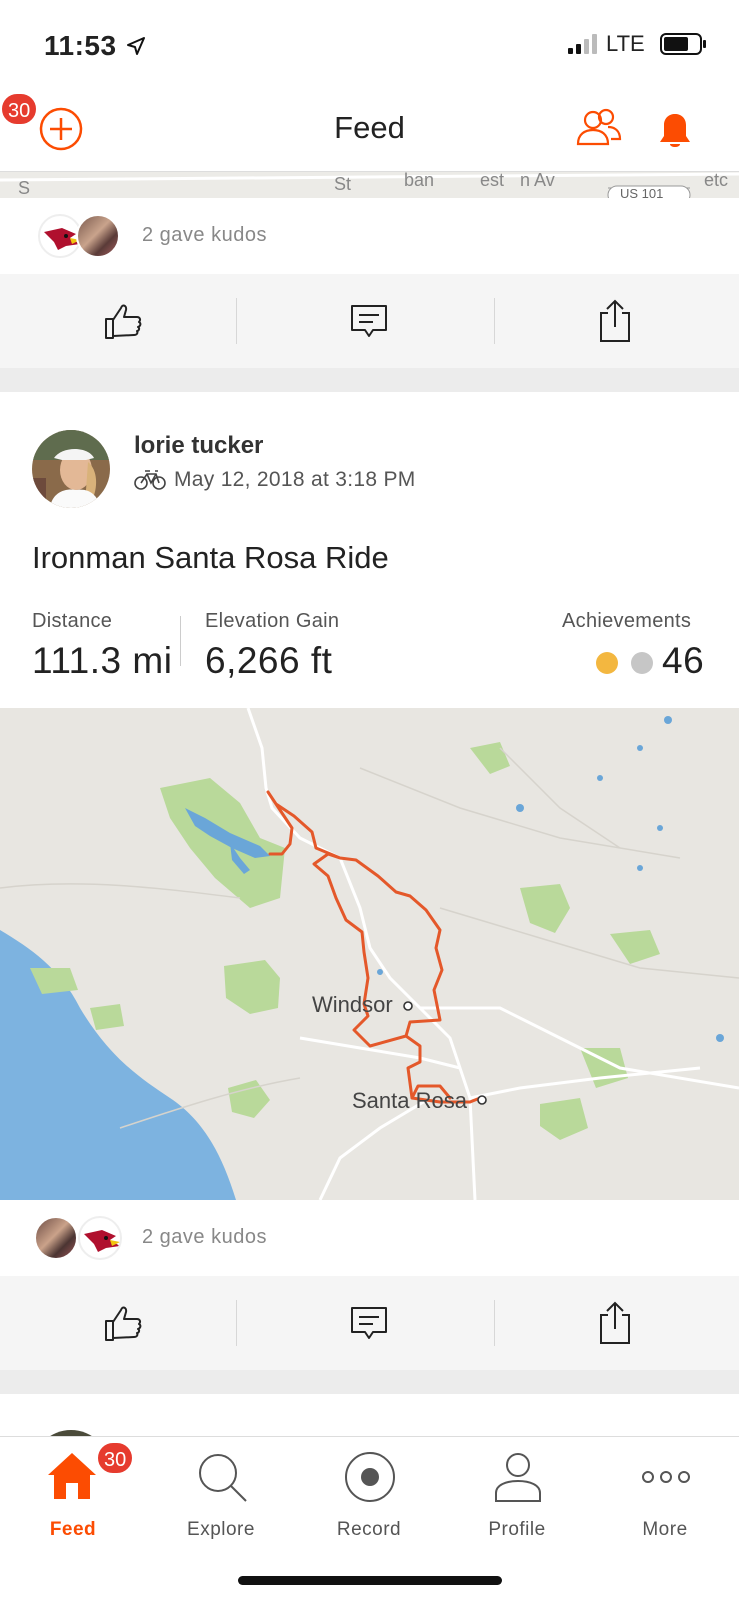 Image resolution: width=739 pixels, height=1600 pixels. What do you see at coordinates (492, 181) in the screenshot?
I see `map-label: est` at bounding box center [492, 181].